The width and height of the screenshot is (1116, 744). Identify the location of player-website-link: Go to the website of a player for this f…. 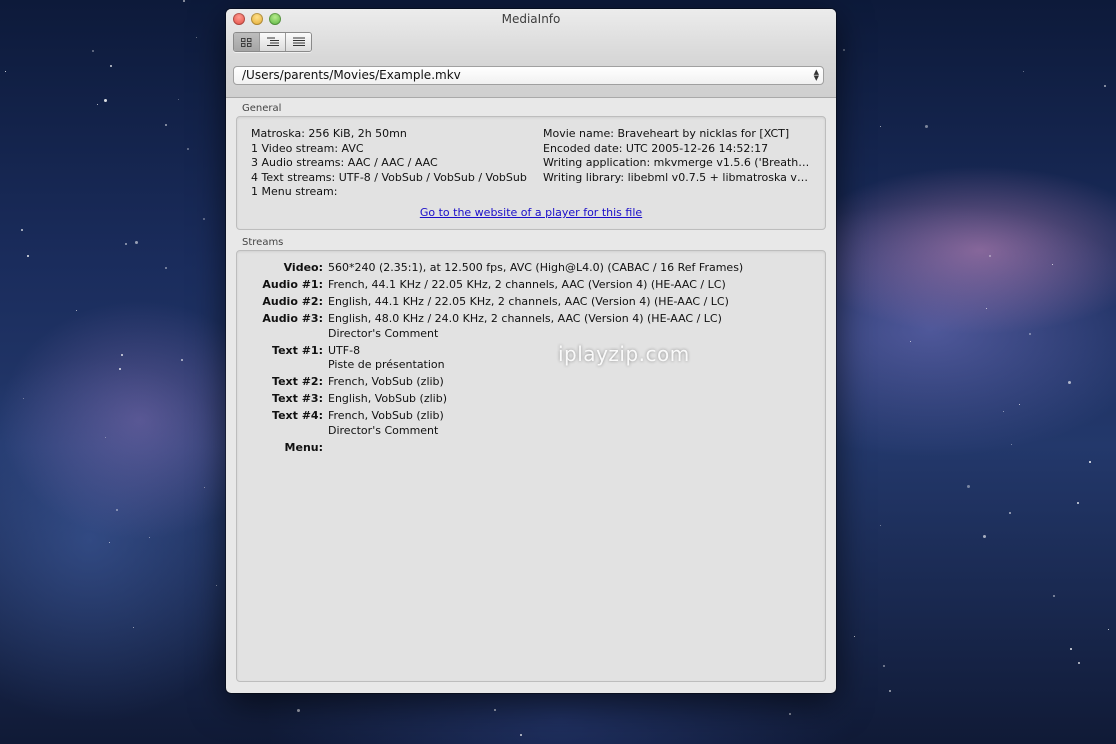
(531, 212).